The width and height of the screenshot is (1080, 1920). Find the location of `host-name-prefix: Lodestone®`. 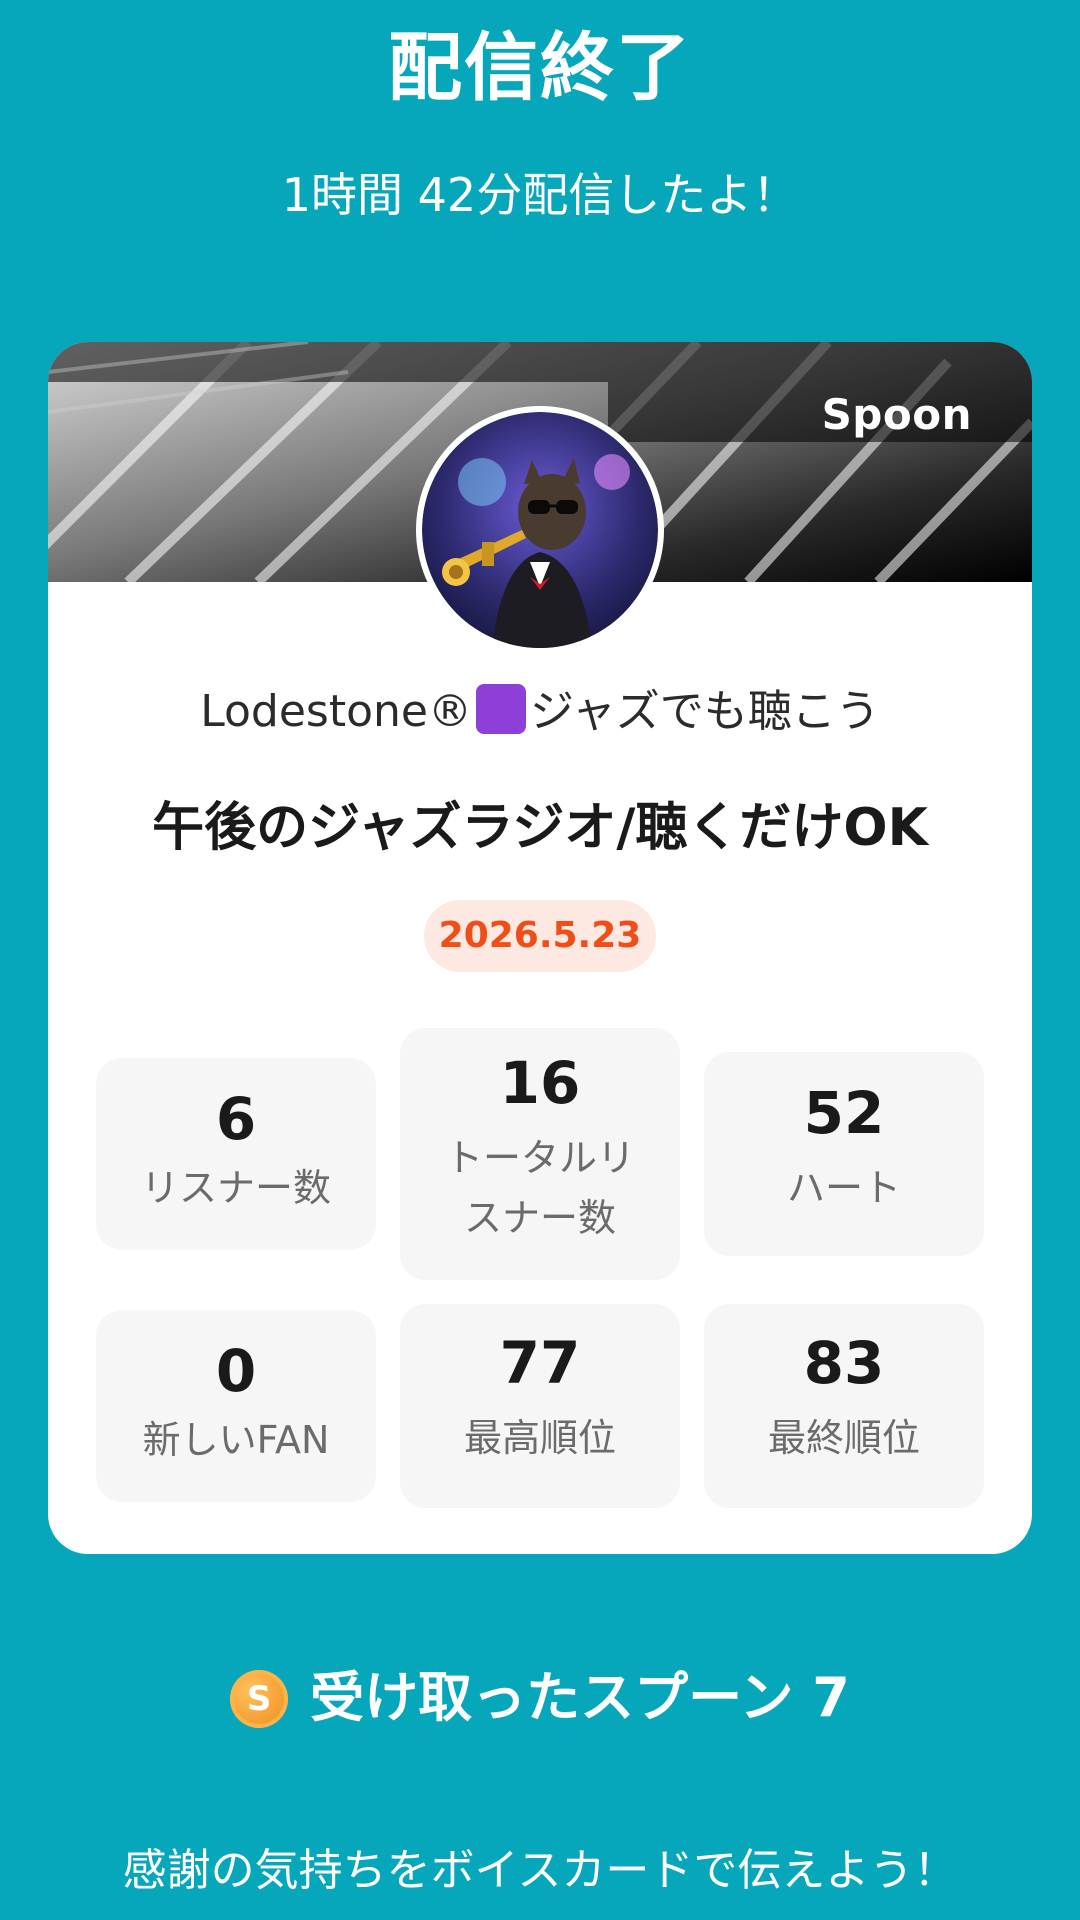

host-name-prefix: Lodestone® is located at coordinates (336, 711).